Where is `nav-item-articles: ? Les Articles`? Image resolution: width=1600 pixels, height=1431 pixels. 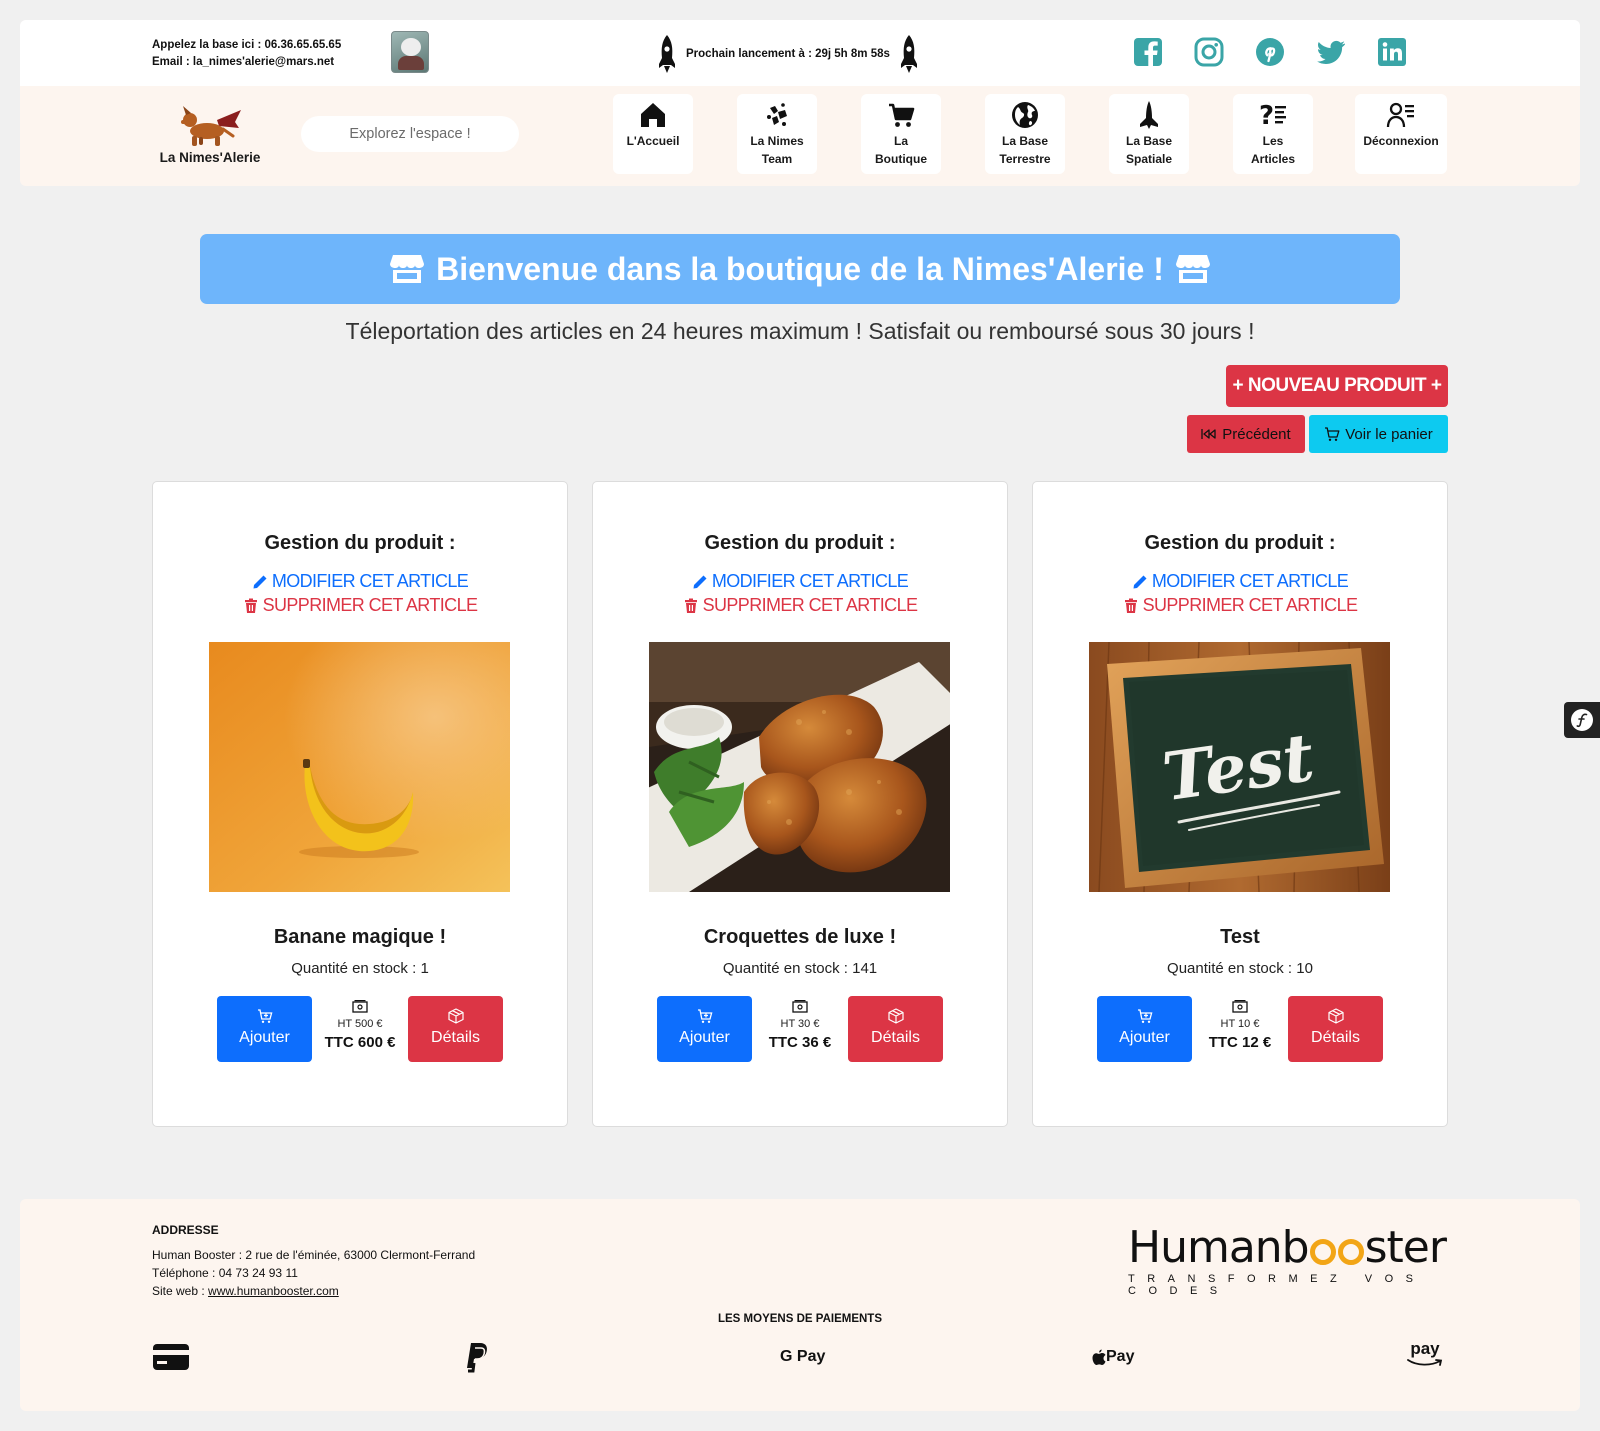 nav-item-articles: ? Les Articles is located at coordinates (1273, 134).